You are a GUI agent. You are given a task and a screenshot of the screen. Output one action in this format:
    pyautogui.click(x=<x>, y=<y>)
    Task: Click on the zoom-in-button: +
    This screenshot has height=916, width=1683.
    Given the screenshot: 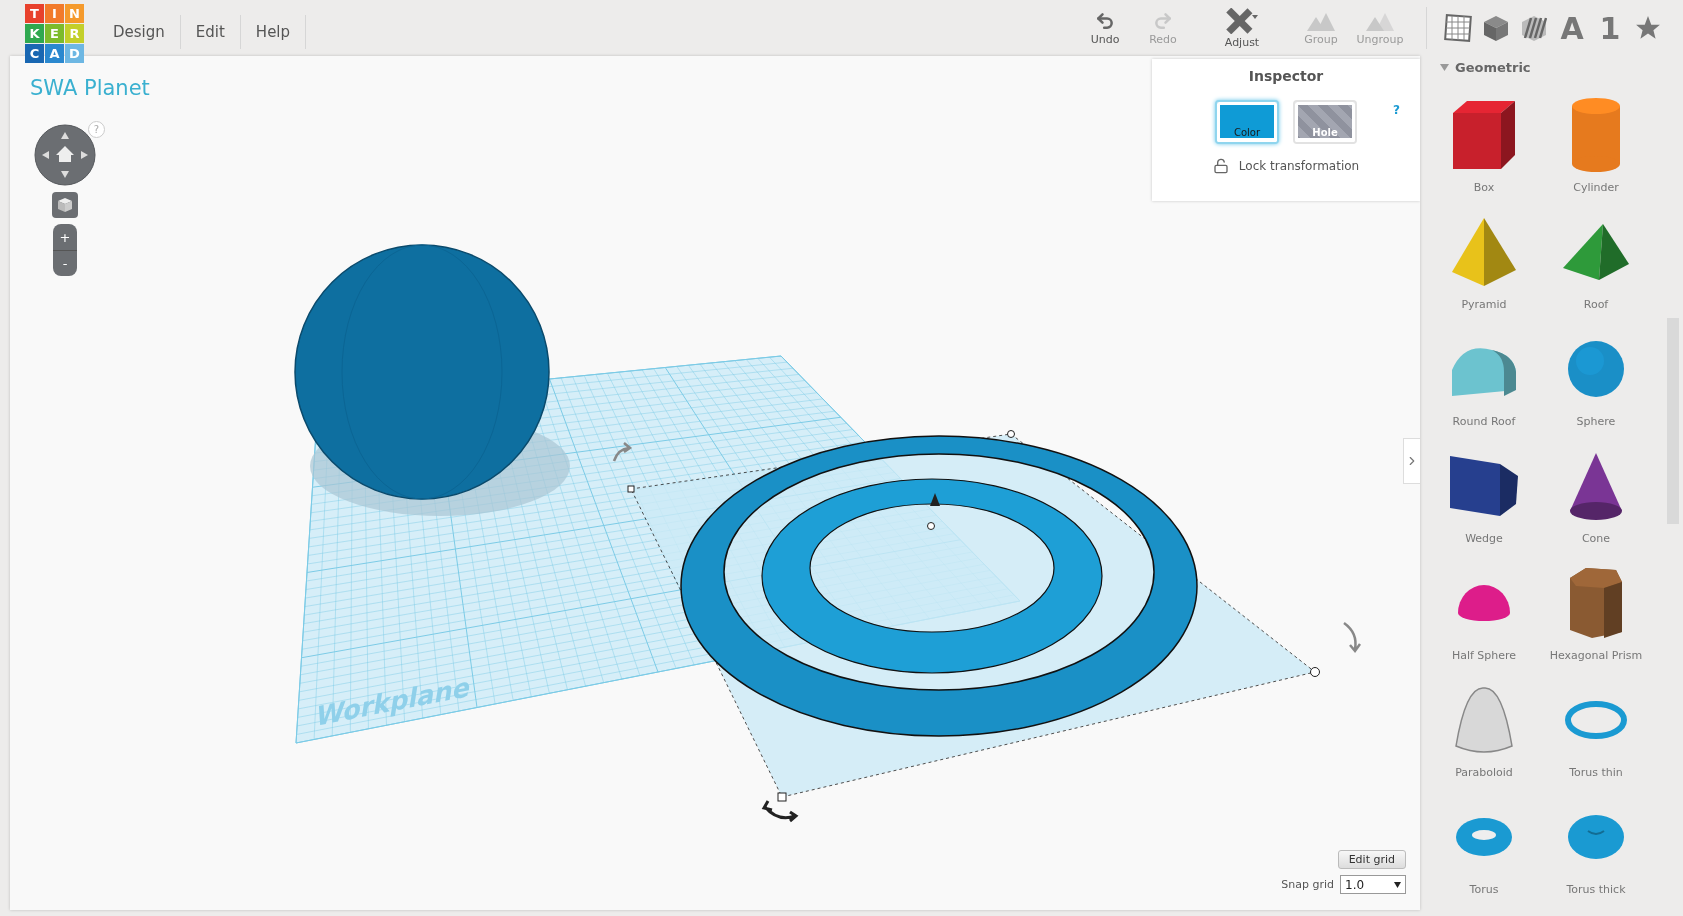 What is the action you would take?
    pyautogui.click(x=65, y=237)
    